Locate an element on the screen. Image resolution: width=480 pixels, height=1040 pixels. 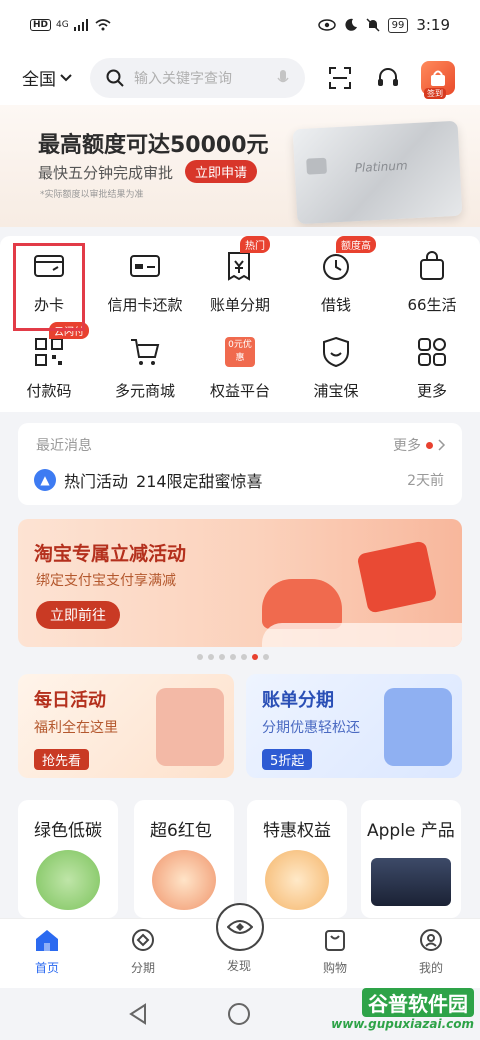
grid-label: 66生活 is located at coordinates (432, 305).